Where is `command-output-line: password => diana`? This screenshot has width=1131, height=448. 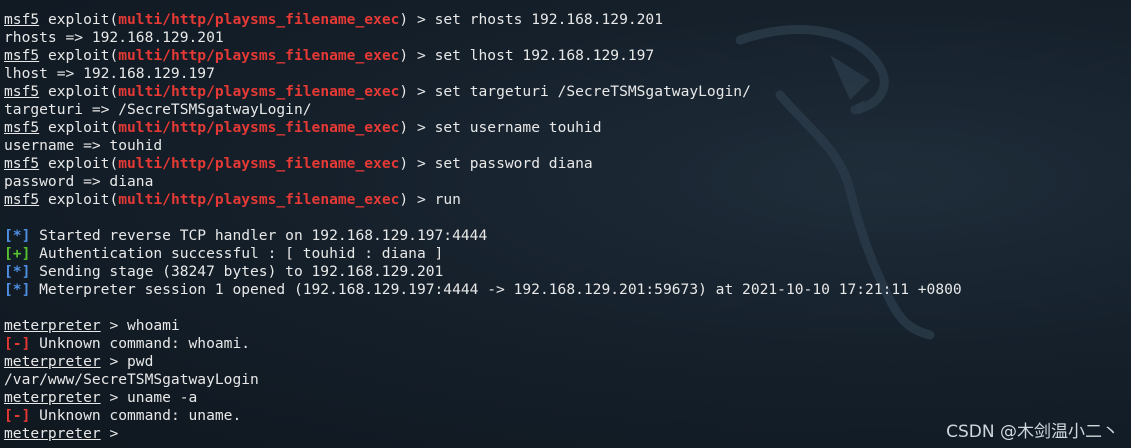
command-output-line: password => diana is located at coordinates (564, 182).